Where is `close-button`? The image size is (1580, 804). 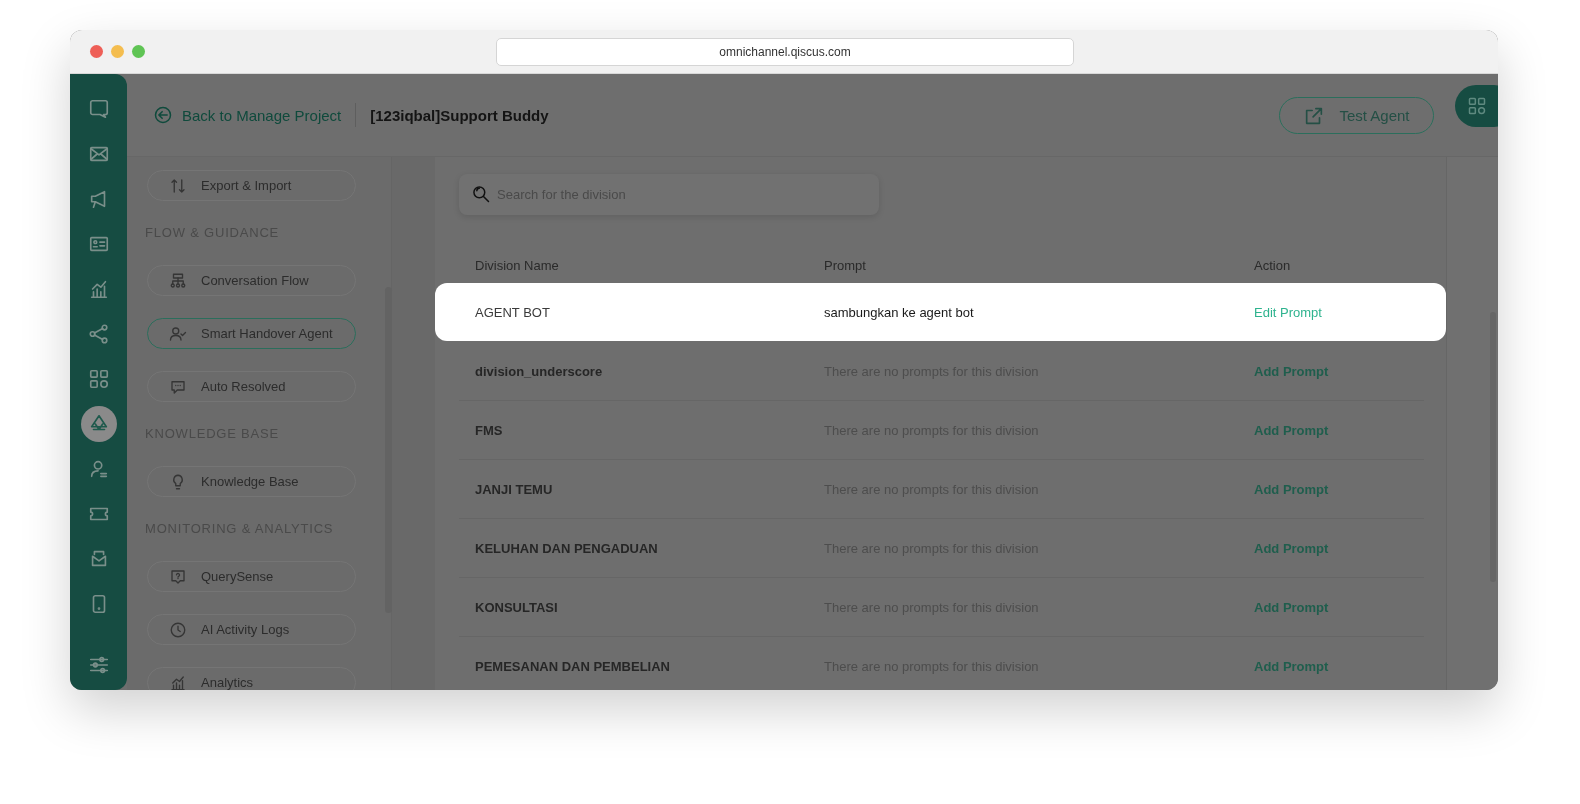 close-button is located at coordinates (96, 51).